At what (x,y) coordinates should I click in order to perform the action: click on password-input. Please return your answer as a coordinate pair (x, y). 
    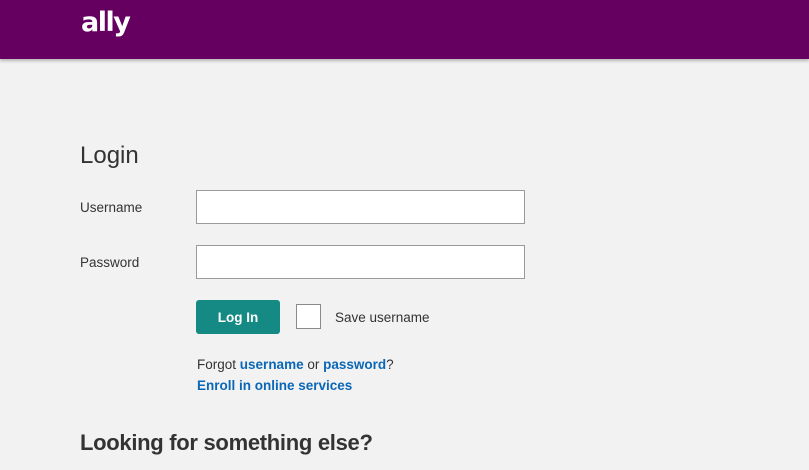
    Looking at the image, I should click on (360, 262).